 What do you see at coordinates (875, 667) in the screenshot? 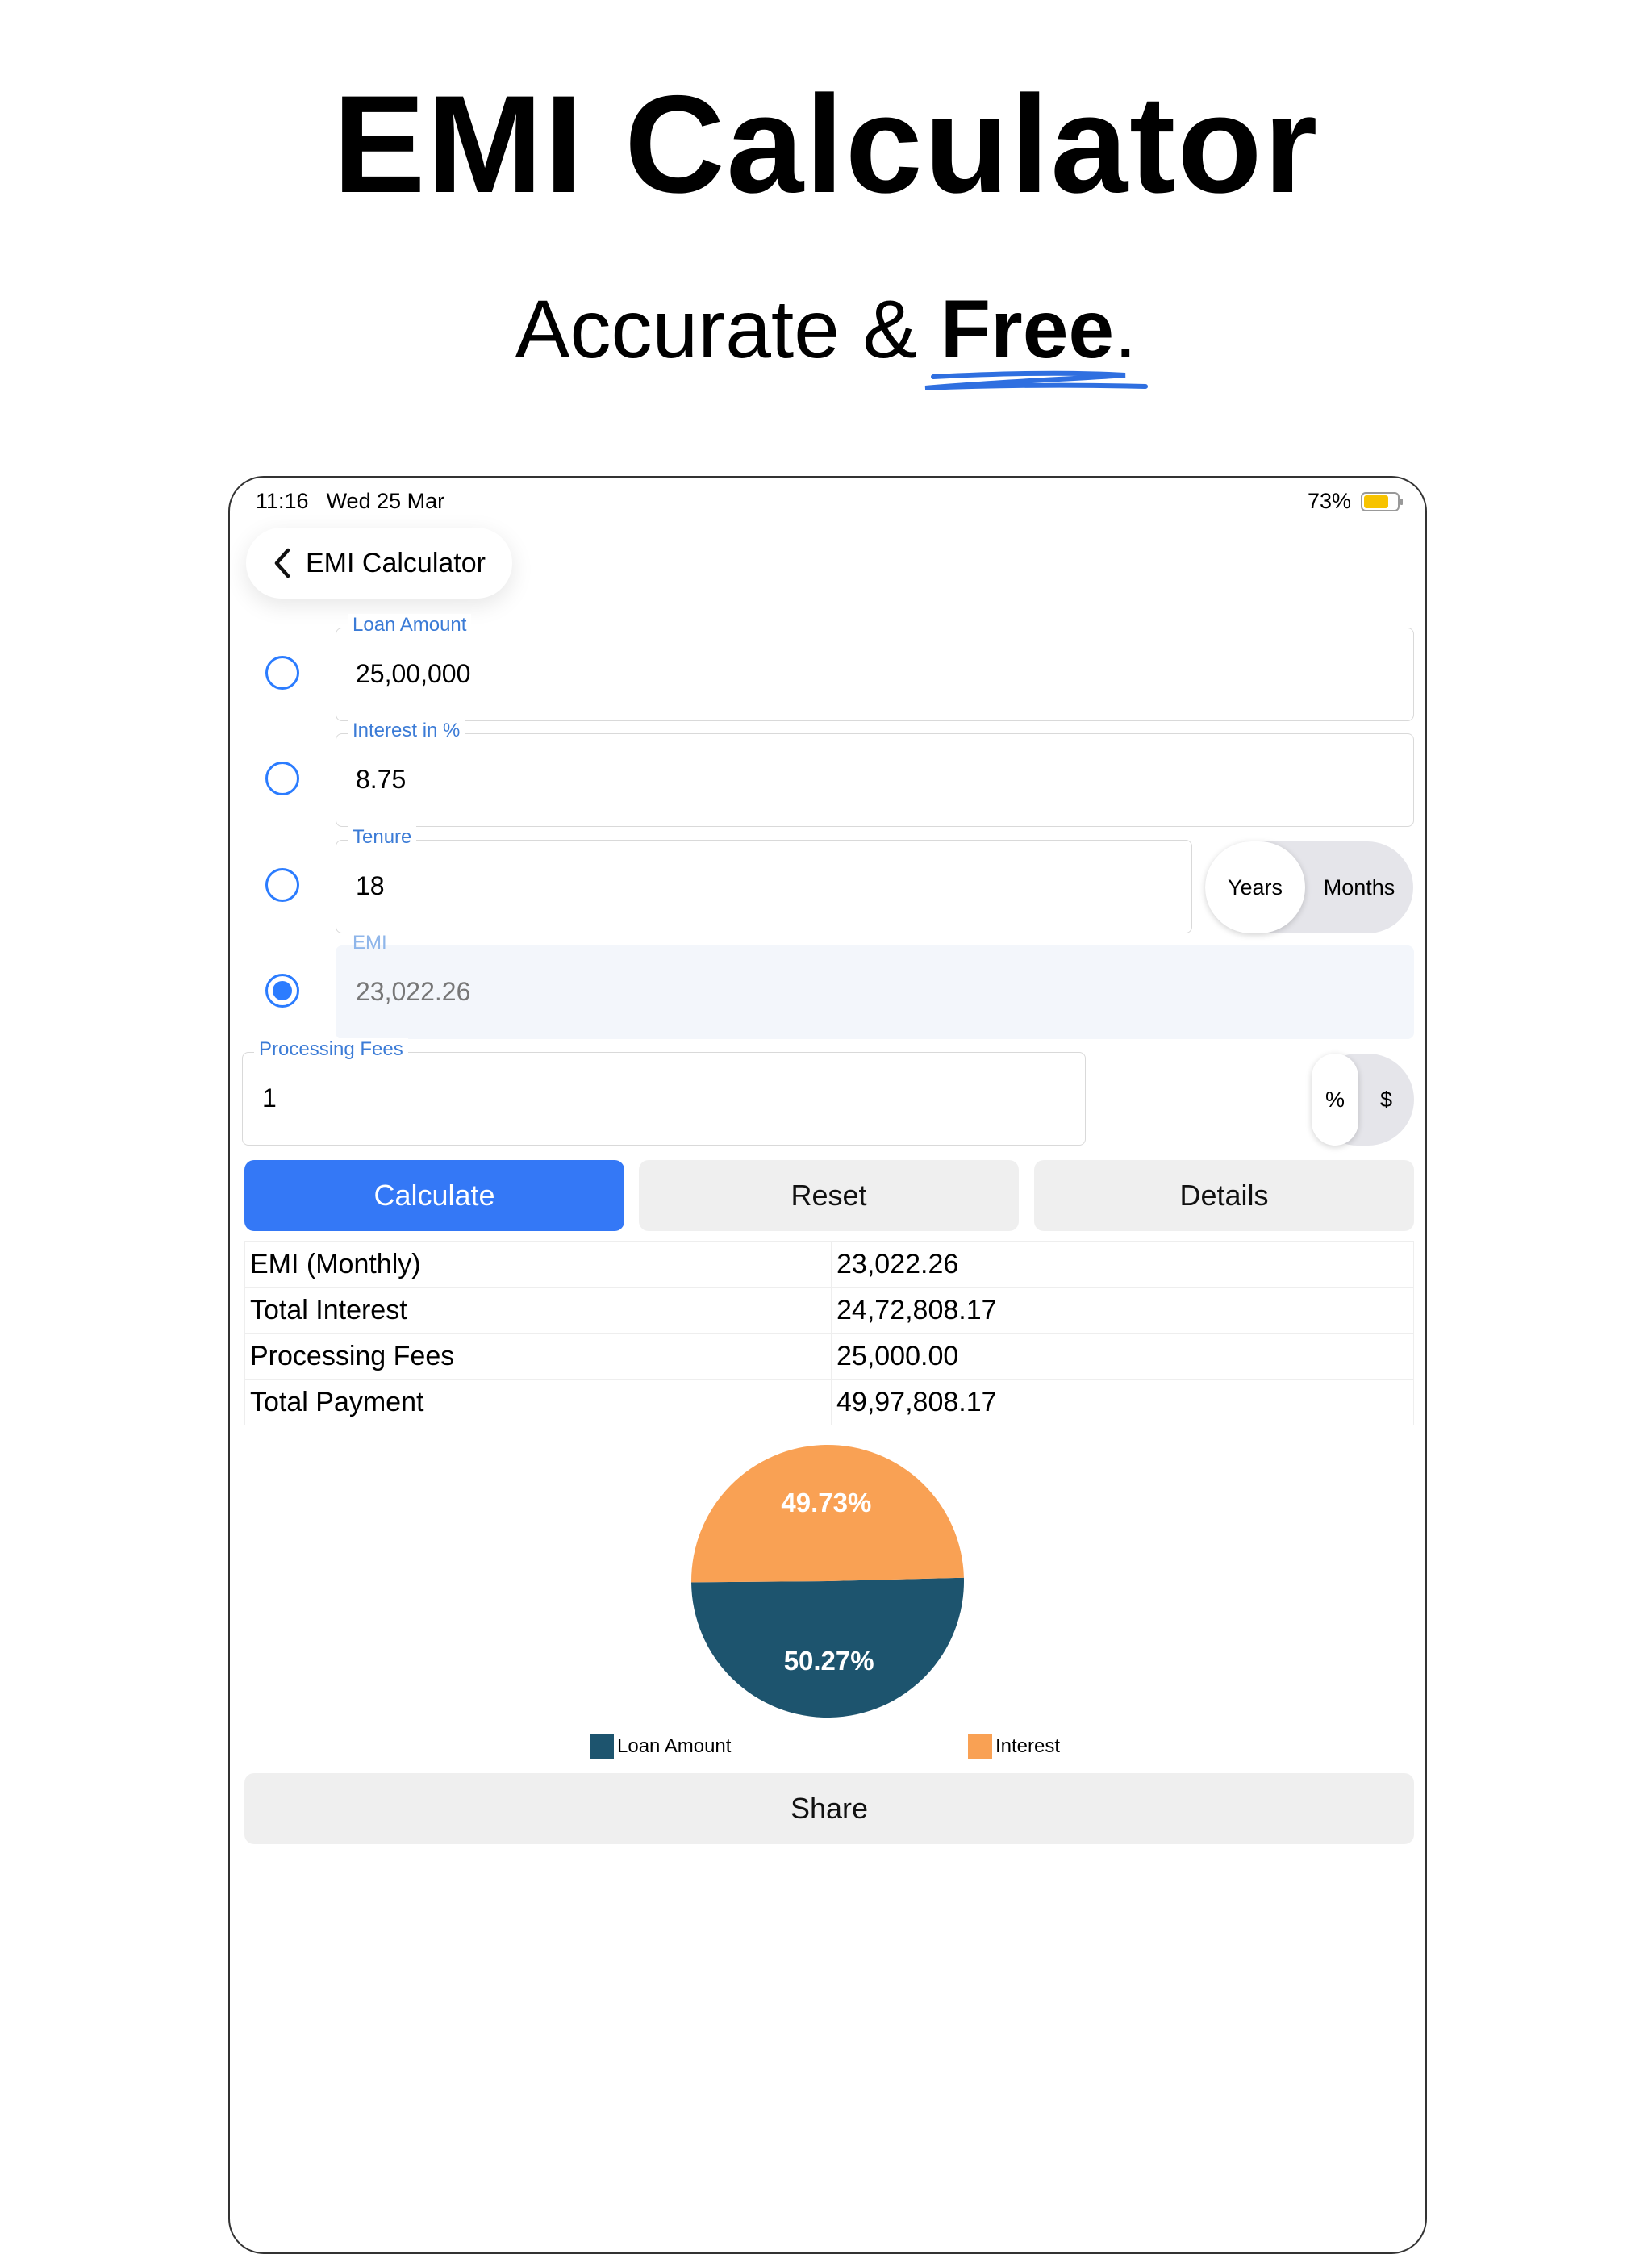
I see `loan-amount-field: Loan Amount 25,00,000` at bounding box center [875, 667].